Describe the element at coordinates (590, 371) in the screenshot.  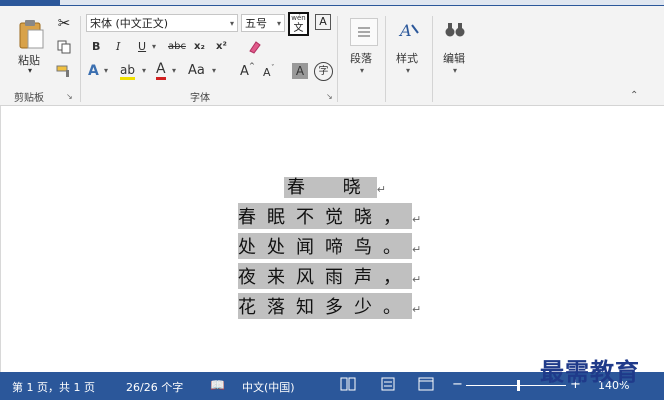
I see `watermark-logo: 最需教育` at that location.